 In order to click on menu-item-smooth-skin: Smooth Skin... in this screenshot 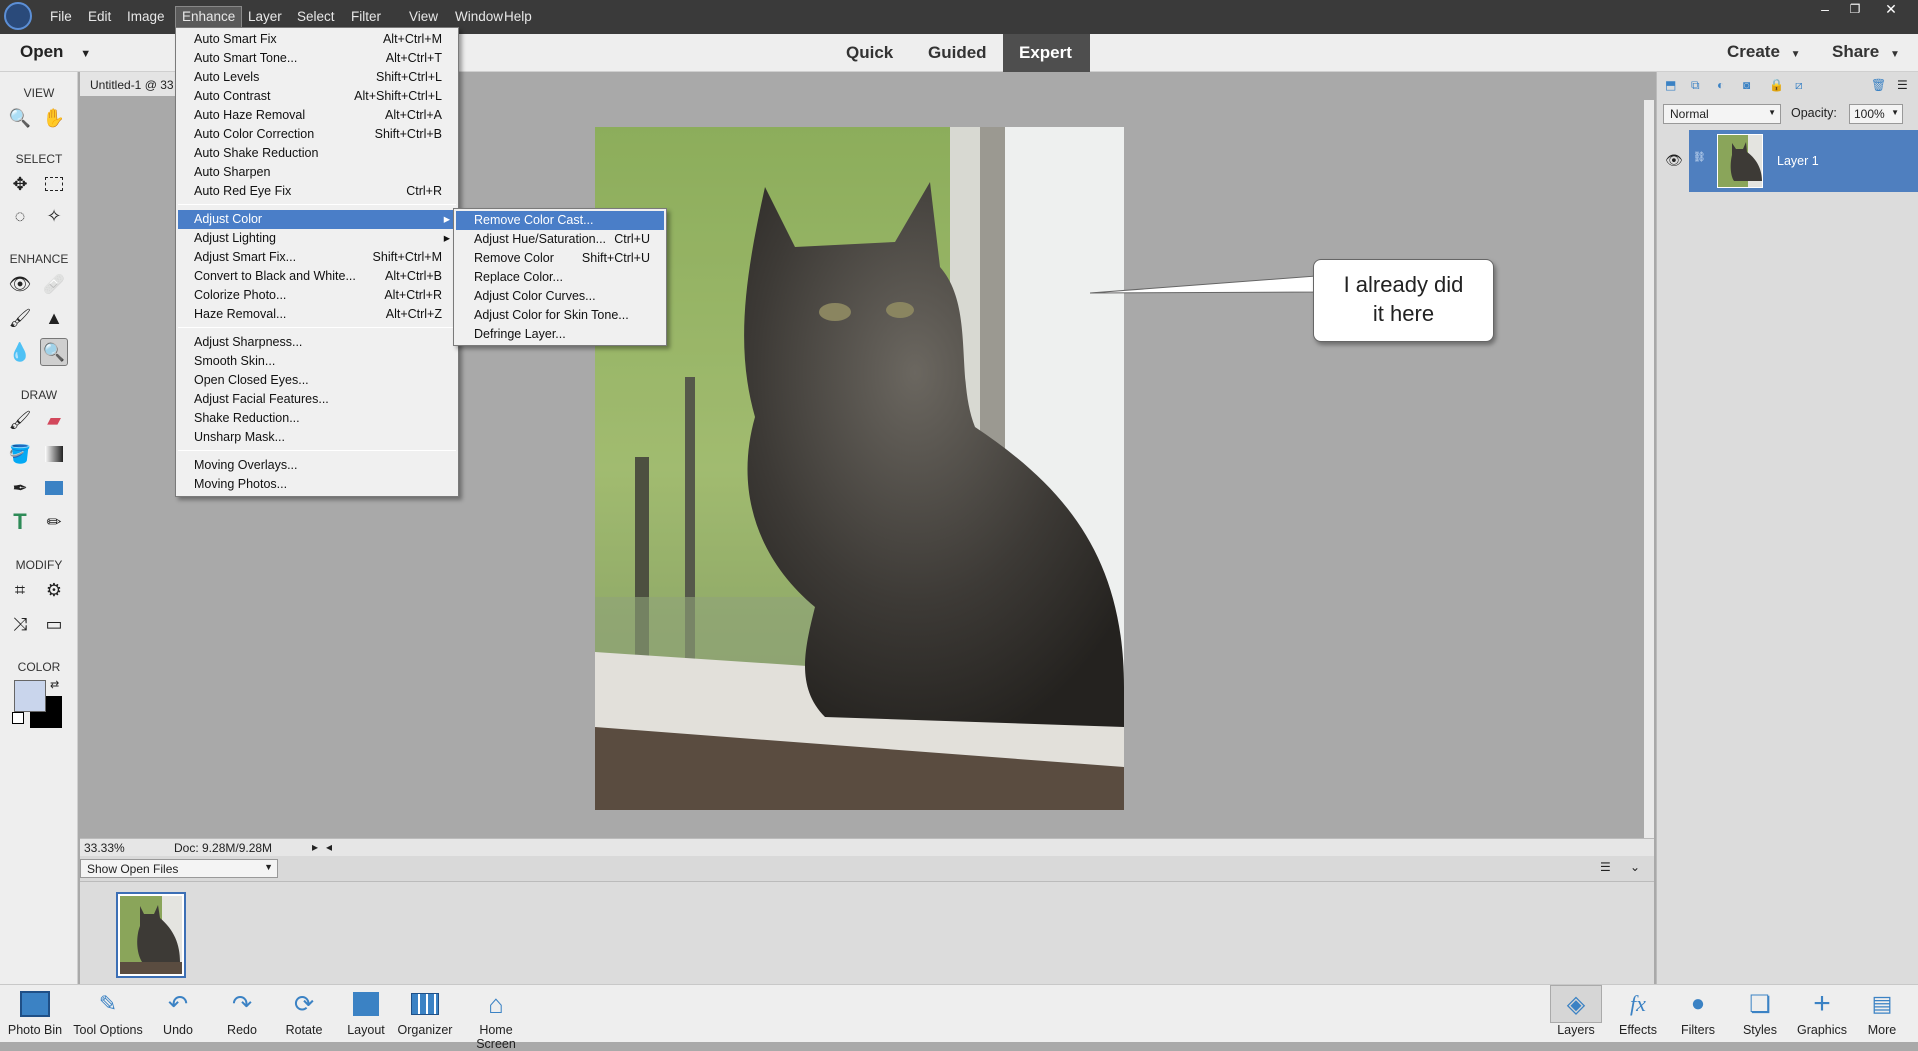, I will do `click(317, 361)`.